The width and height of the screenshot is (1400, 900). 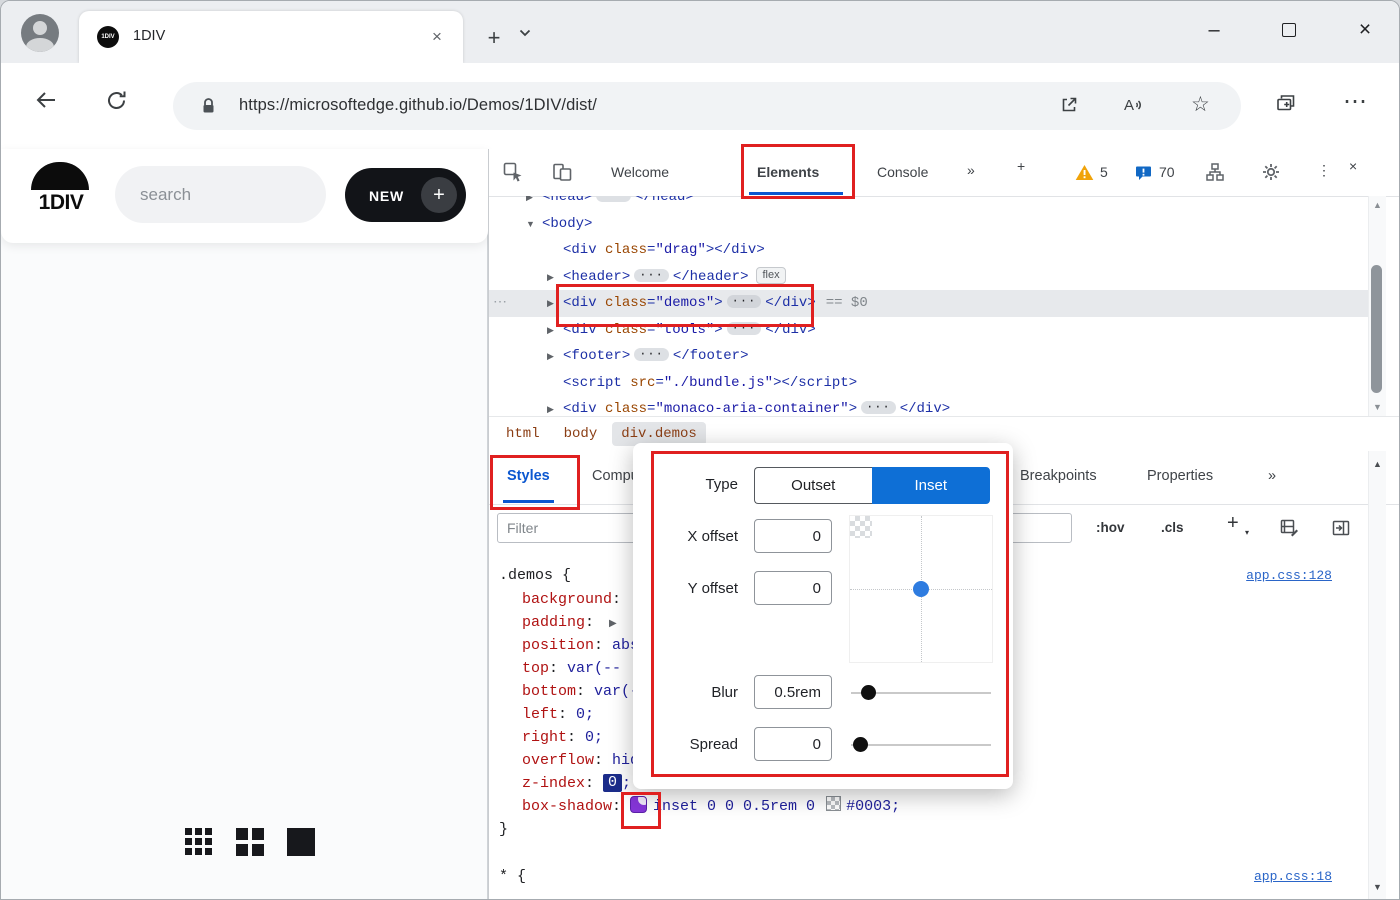 I want to click on stylesheet-link: app.css:18, so click(x=1293, y=877).